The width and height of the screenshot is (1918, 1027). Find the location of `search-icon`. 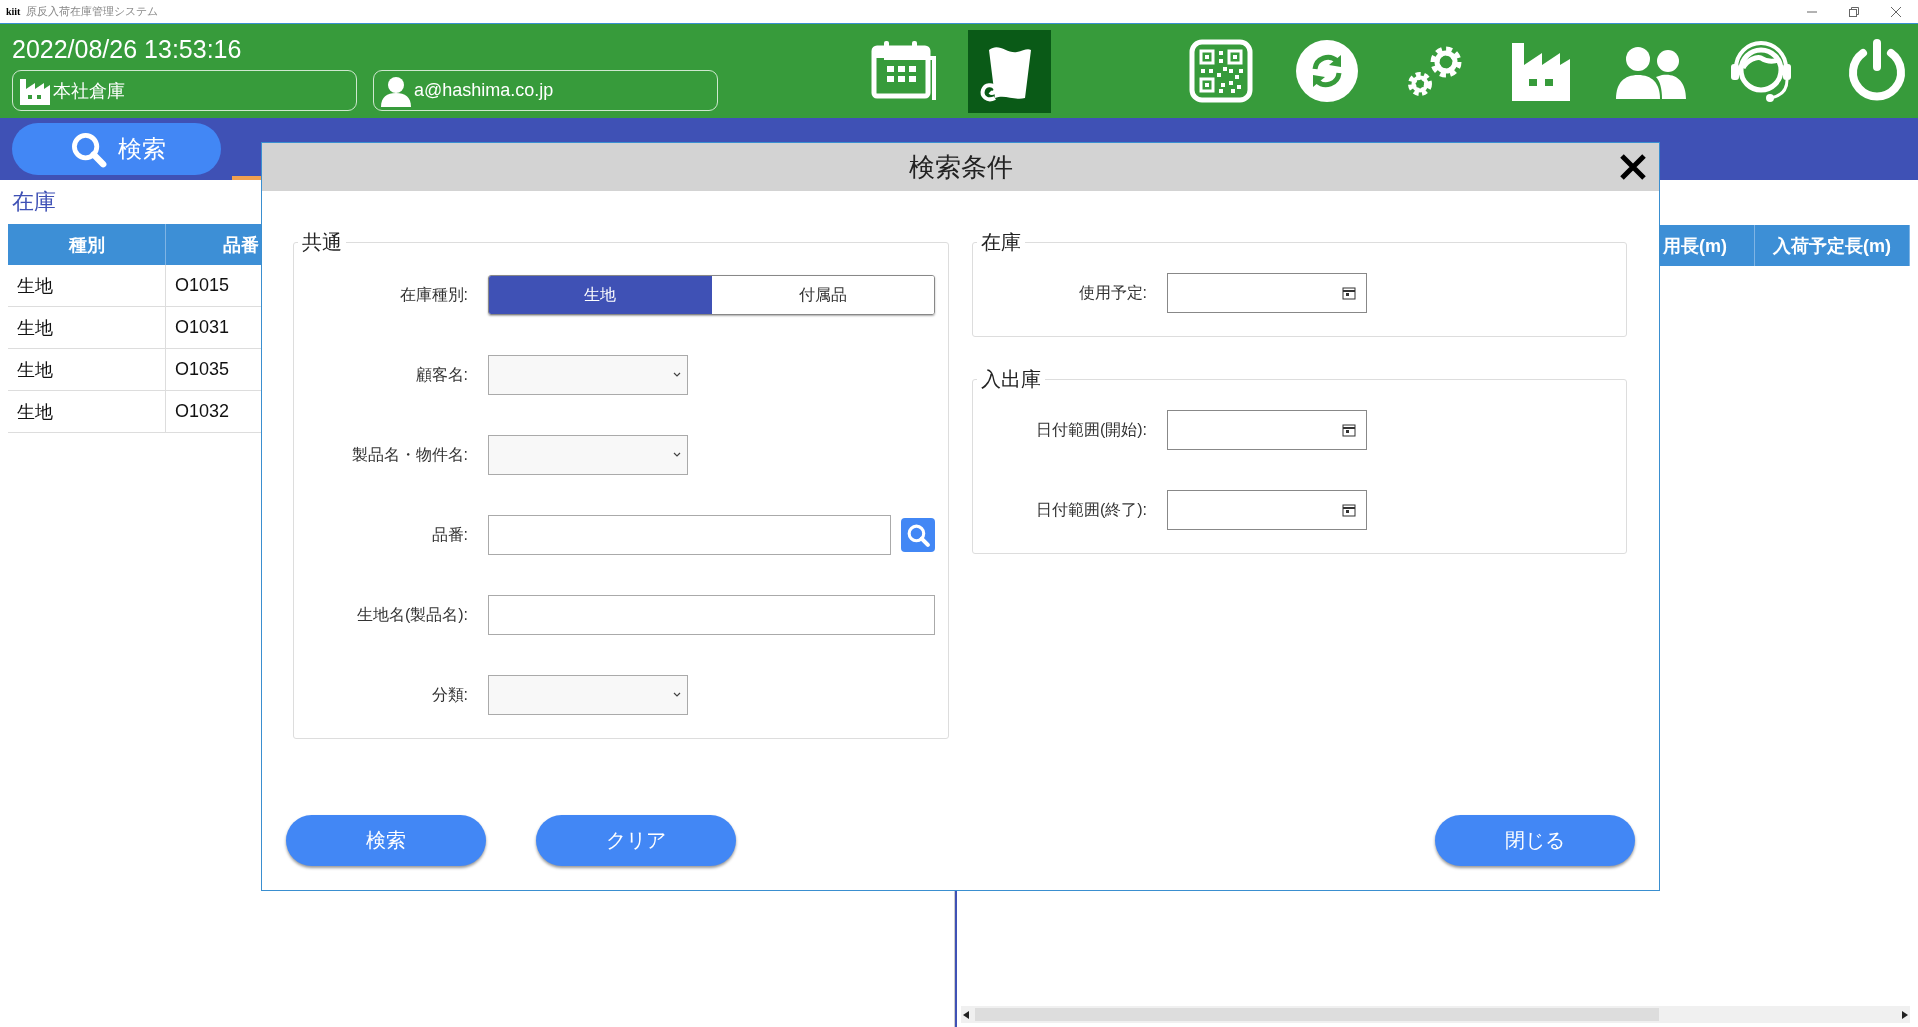

search-icon is located at coordinates (918, 535).